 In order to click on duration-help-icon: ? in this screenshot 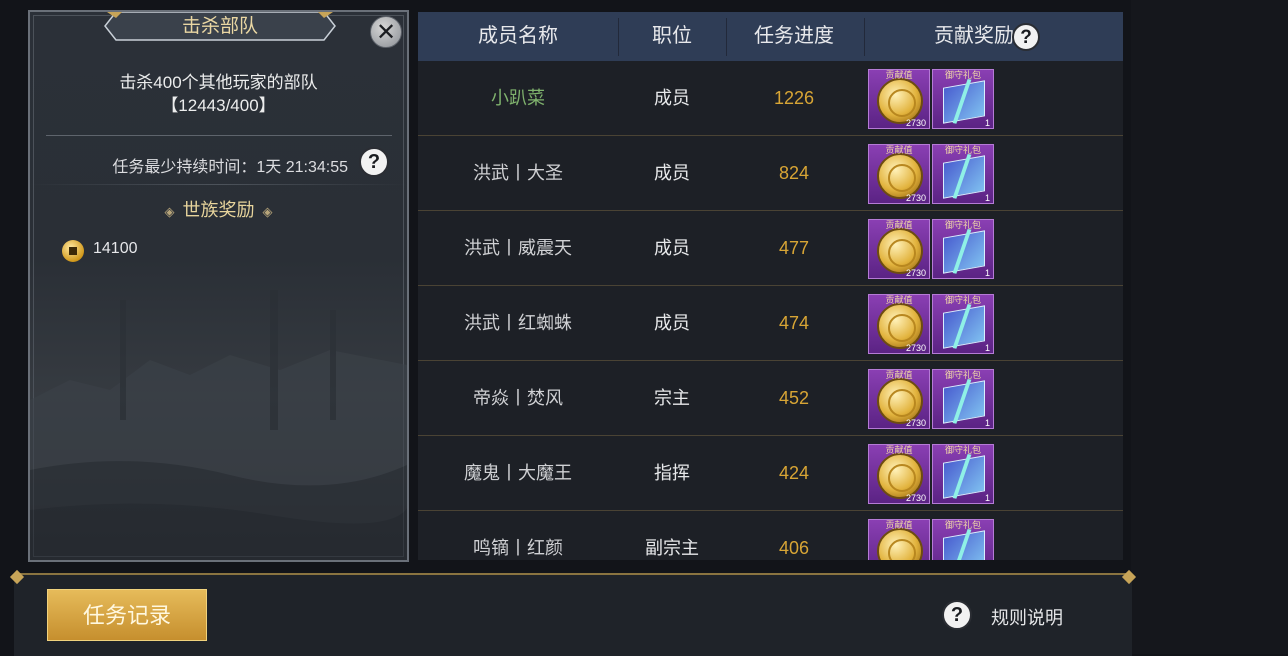, I will do `click(374, 162)`.